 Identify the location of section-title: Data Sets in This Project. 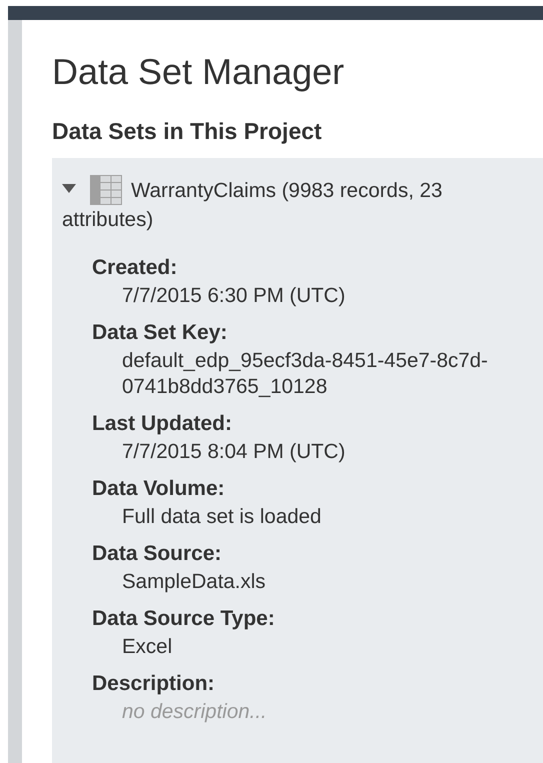
(187, 131).